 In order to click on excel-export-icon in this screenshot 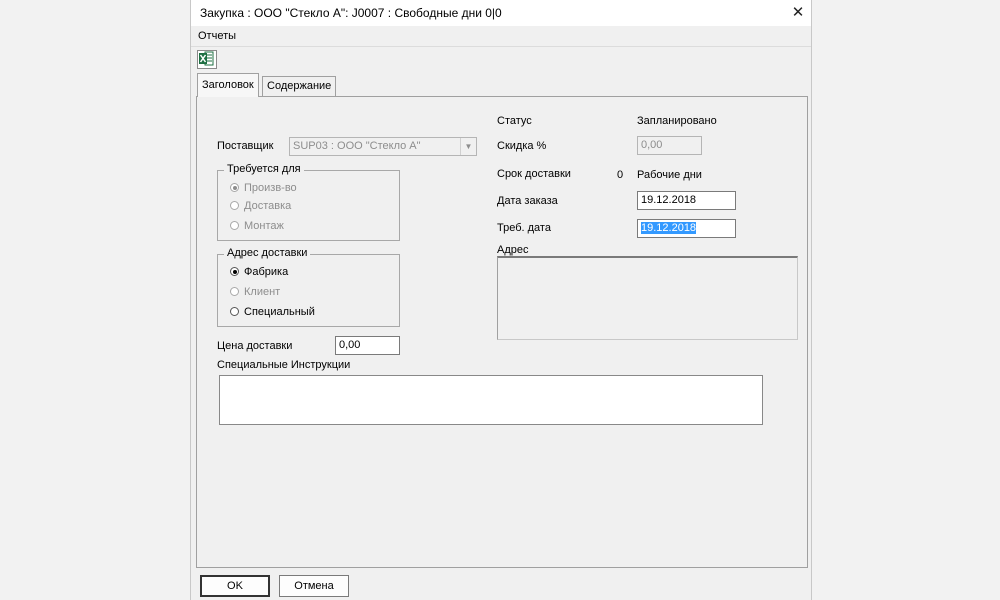, I will do `click(207, 59)`.